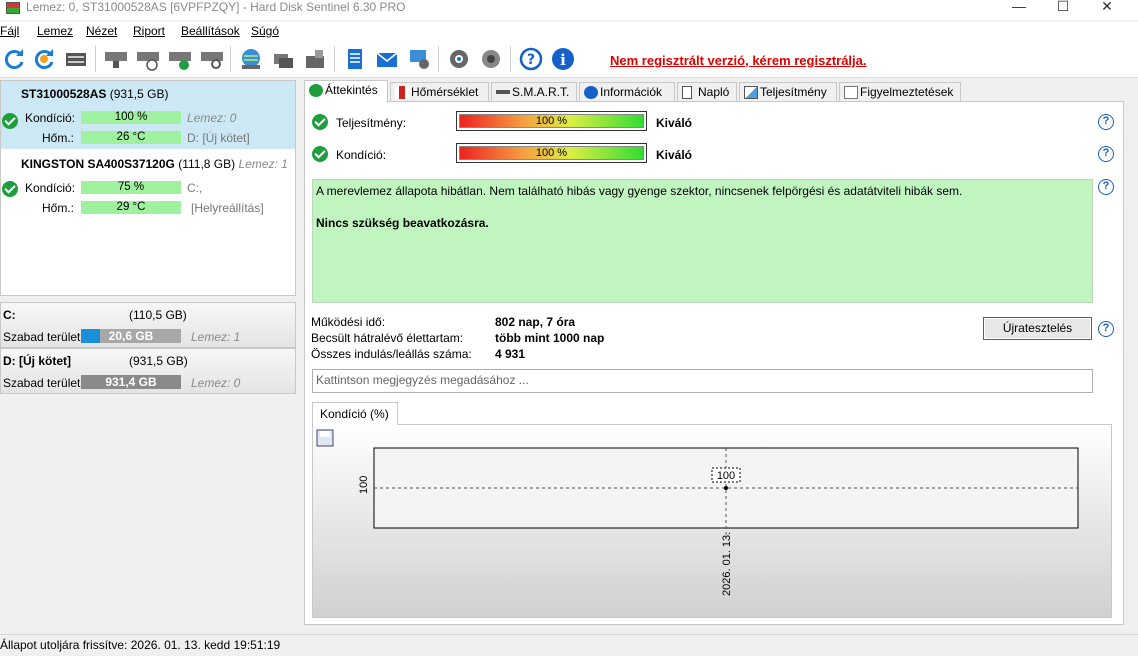 The image size is (1138, 656). What do you see at coordinates (218, 138) in the screenshot?
I see `partition-list: D: [Új kötet]` at bounding box center [218, 138].